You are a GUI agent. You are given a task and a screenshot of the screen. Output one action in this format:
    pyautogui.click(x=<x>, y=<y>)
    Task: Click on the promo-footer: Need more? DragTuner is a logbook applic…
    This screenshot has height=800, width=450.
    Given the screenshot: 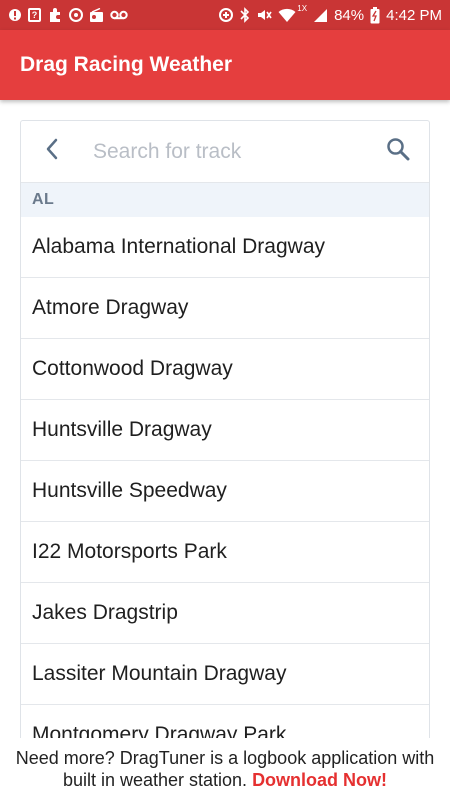 What is the action you would take?
    pyautogui.click(x=225, y=769)
    